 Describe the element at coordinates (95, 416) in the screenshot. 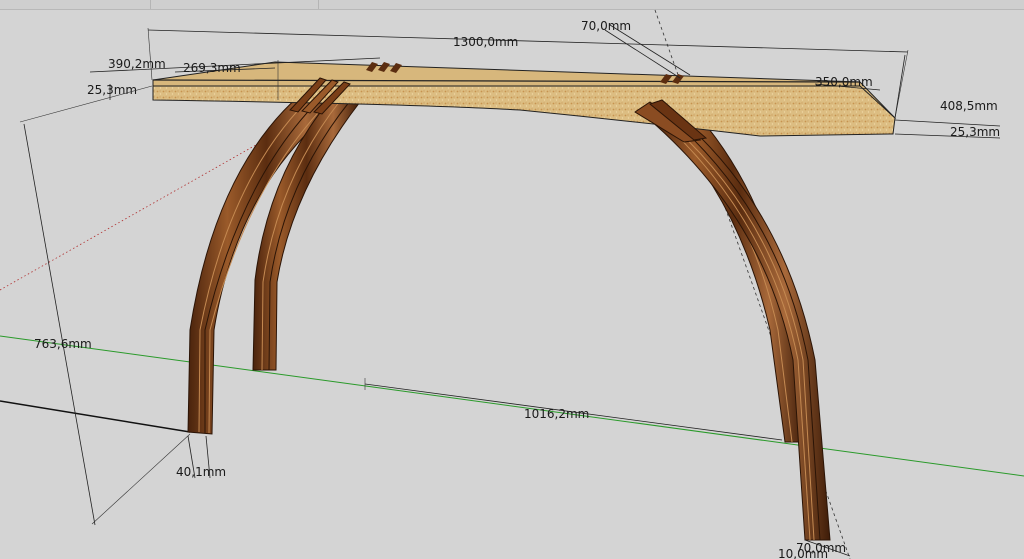

I see `black-axis-line` at that location.